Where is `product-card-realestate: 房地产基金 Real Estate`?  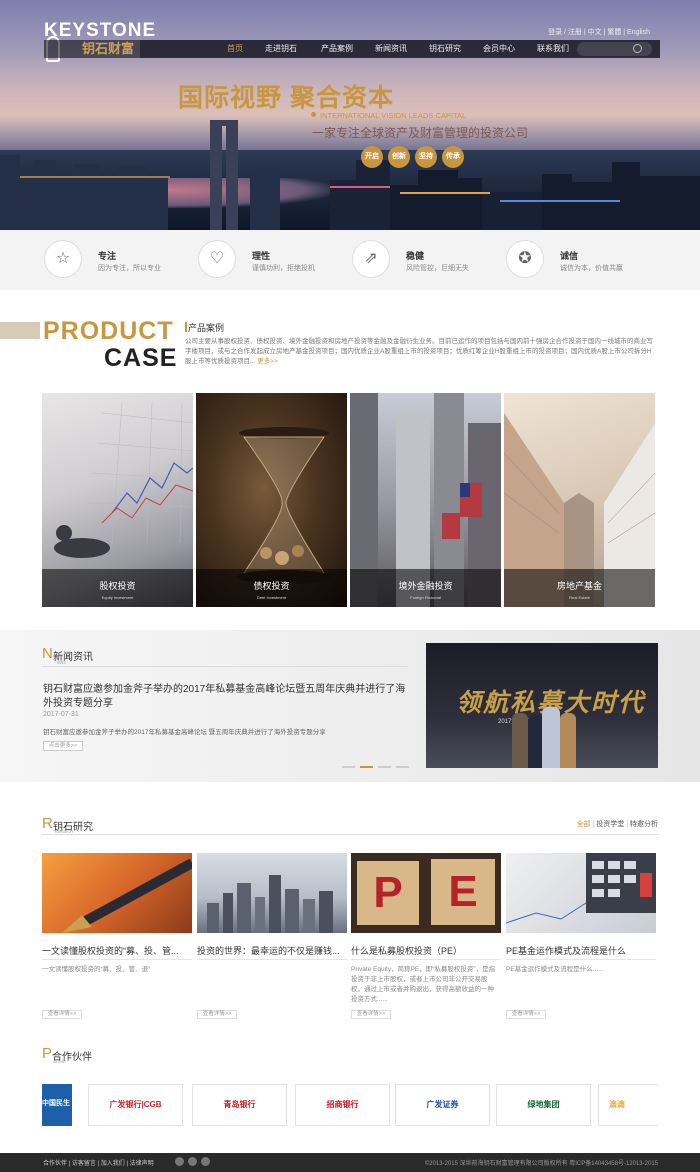
product-card-realestate: 房地产基金 Real Estate is located at coordinates (579, 500).